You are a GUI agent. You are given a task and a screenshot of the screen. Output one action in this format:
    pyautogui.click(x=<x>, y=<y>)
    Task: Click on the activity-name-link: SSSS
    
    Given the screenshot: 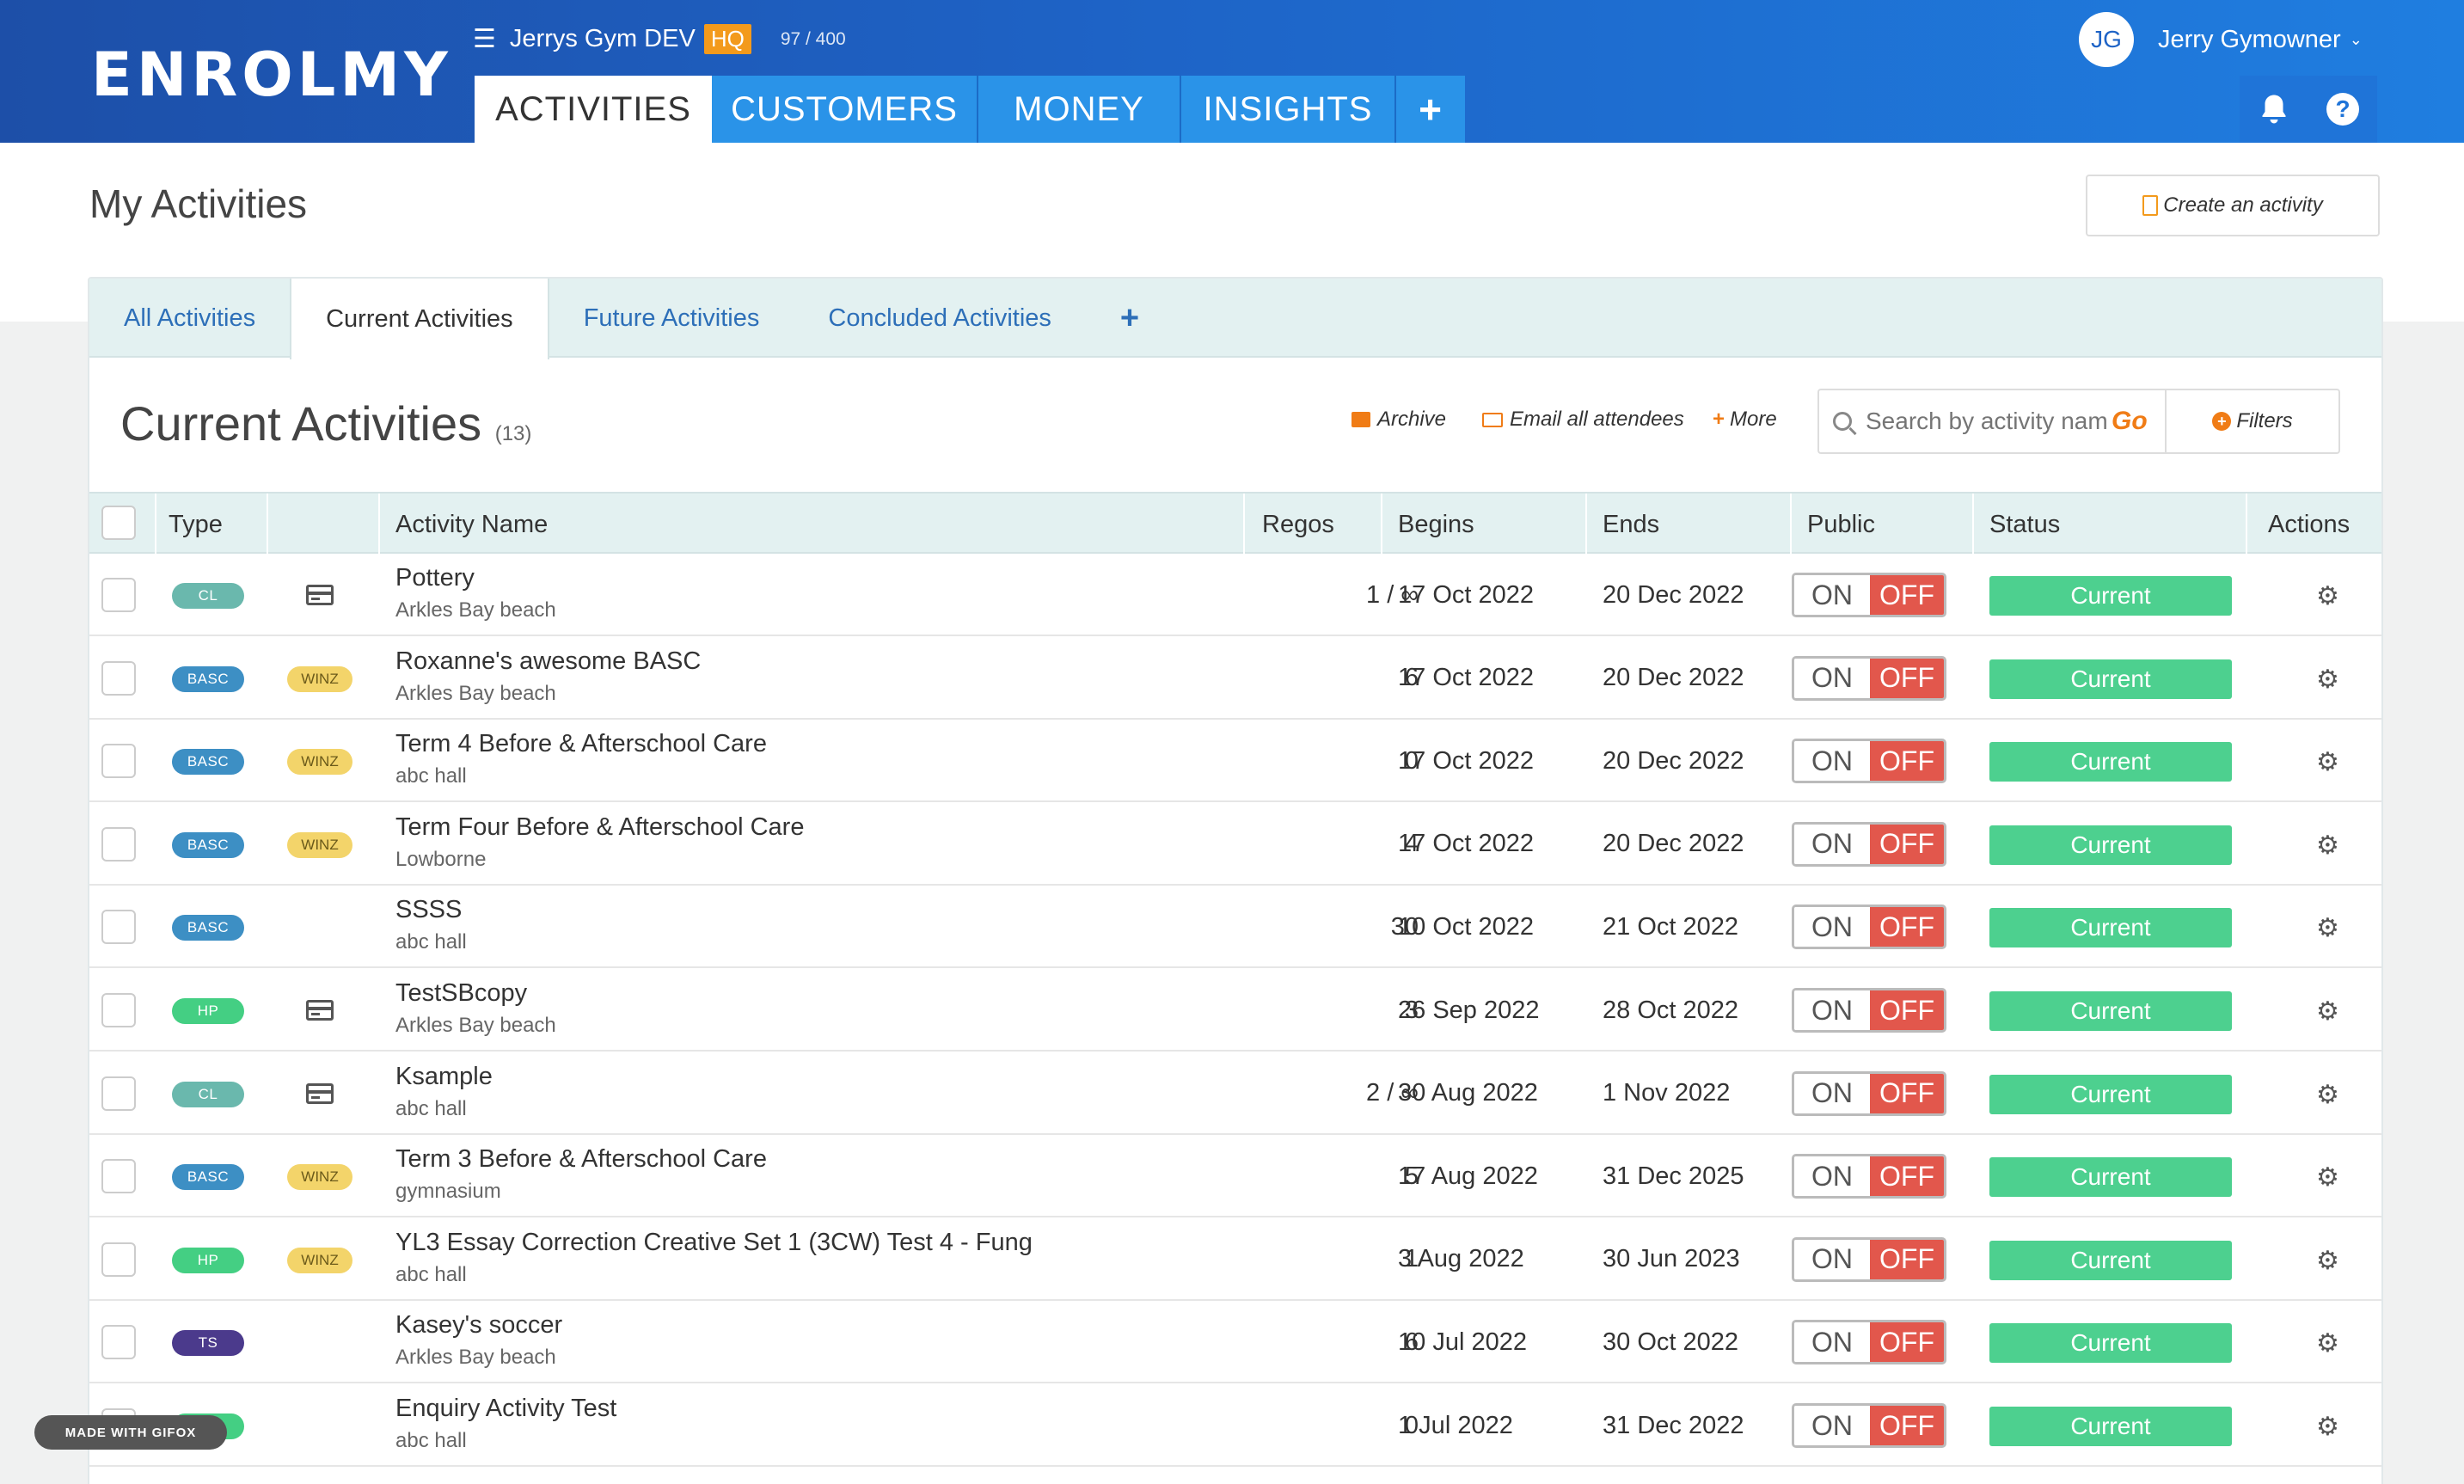 What is the action you would take?
    pyautogui.click(x=428, y=910)
    